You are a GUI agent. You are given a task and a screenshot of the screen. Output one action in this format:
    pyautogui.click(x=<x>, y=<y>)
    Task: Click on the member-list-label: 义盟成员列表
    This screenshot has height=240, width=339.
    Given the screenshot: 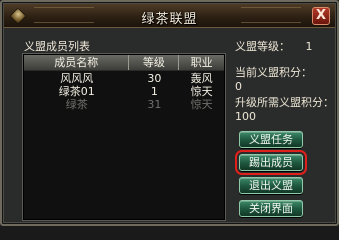 What is the action you would take?
    pyautogui.click(x=57, y=46)
    